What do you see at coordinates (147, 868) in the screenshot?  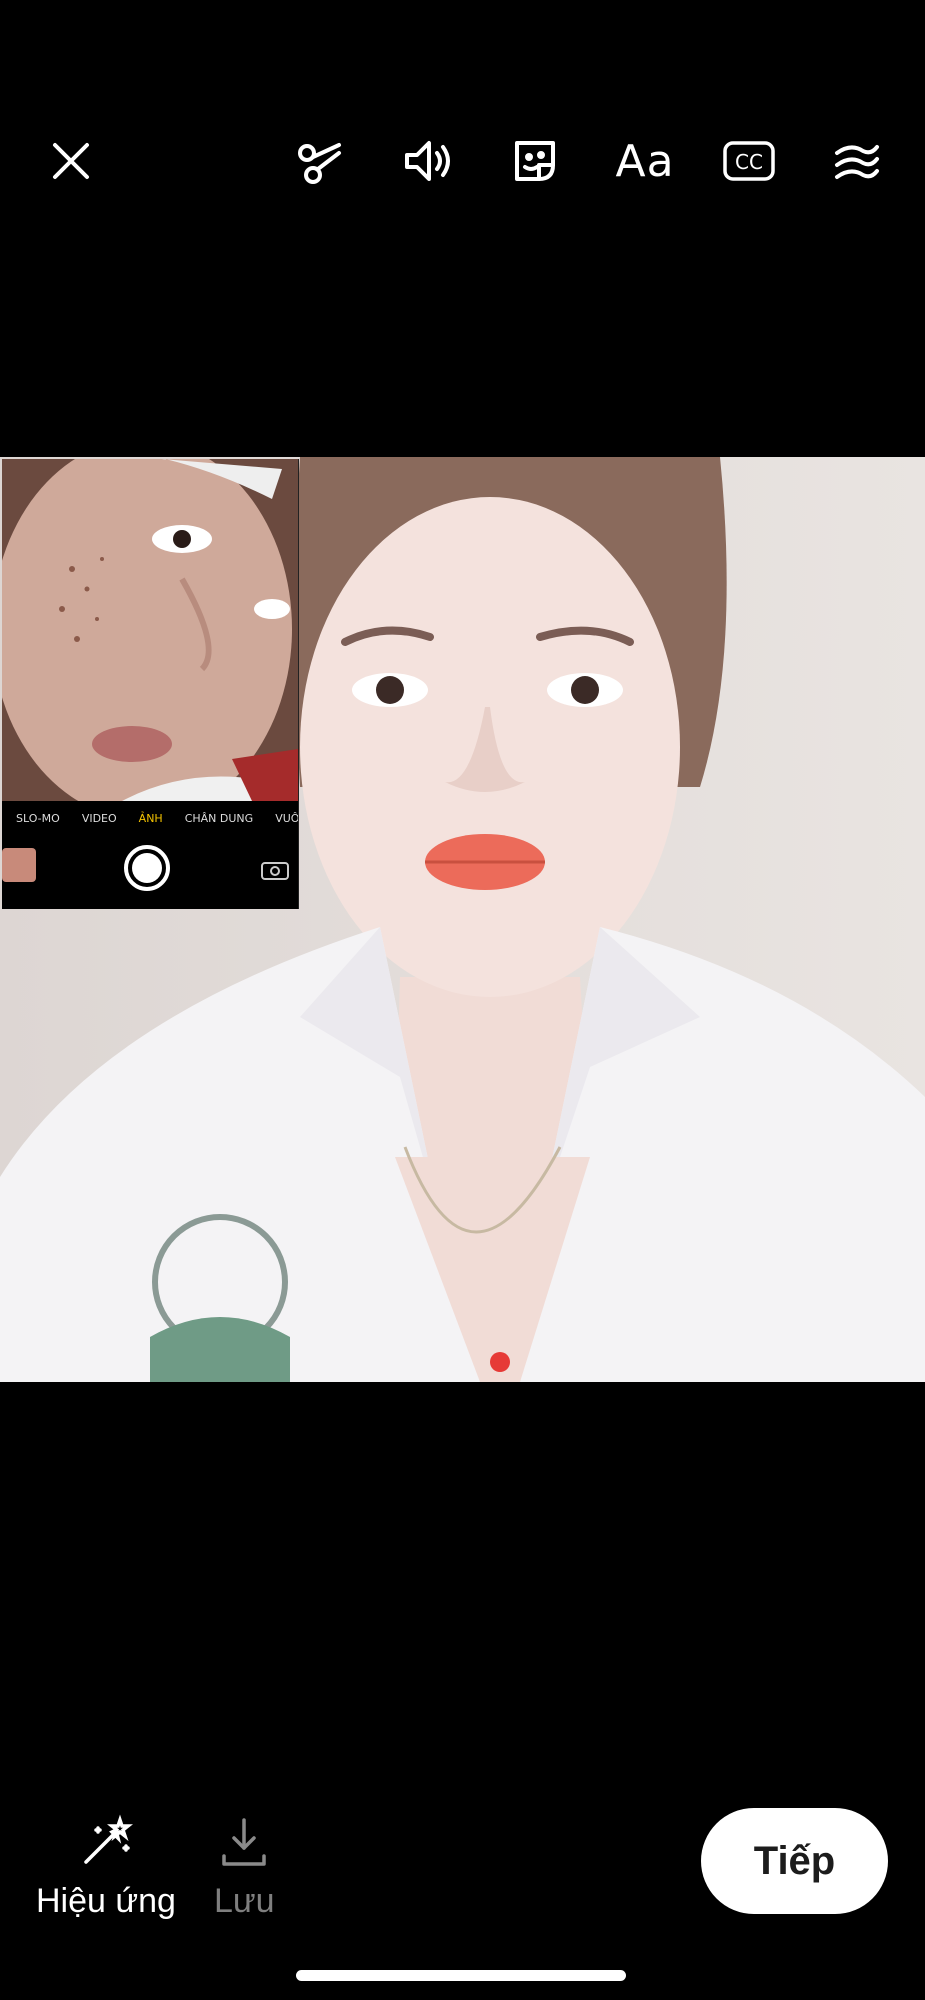 I see `pip-shutter-icon` at bounding box center [147, 868].